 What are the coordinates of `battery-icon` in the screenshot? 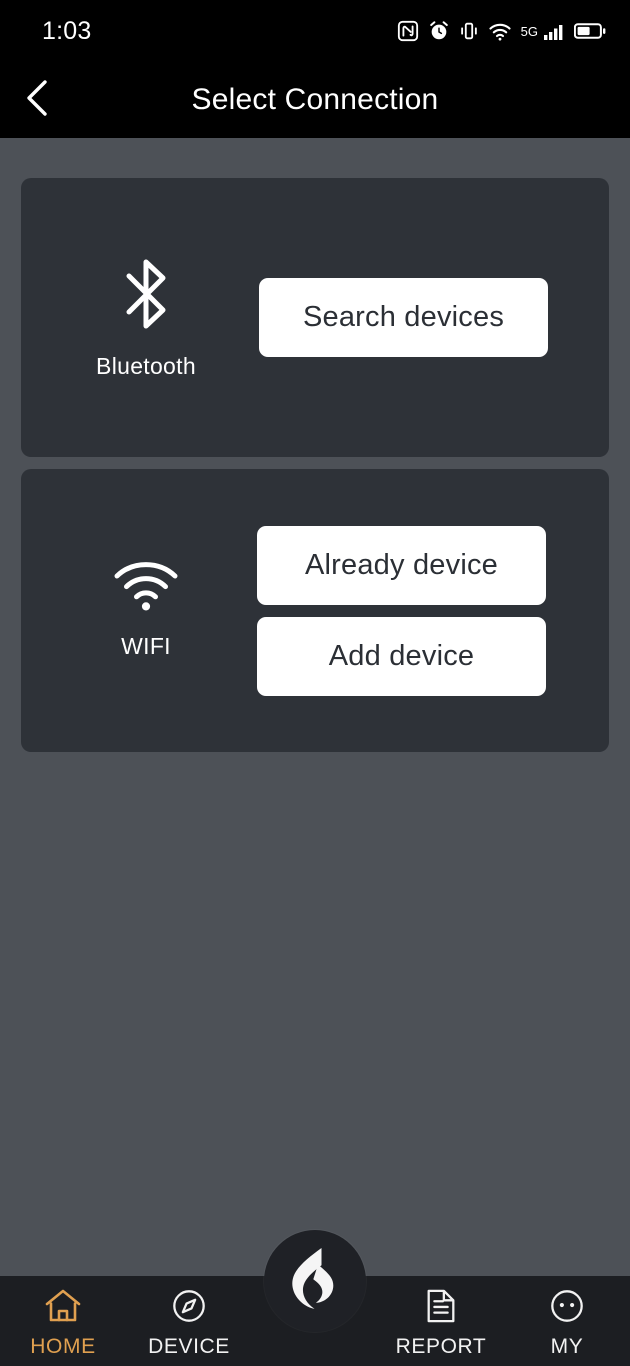 It's located at (590, 31).